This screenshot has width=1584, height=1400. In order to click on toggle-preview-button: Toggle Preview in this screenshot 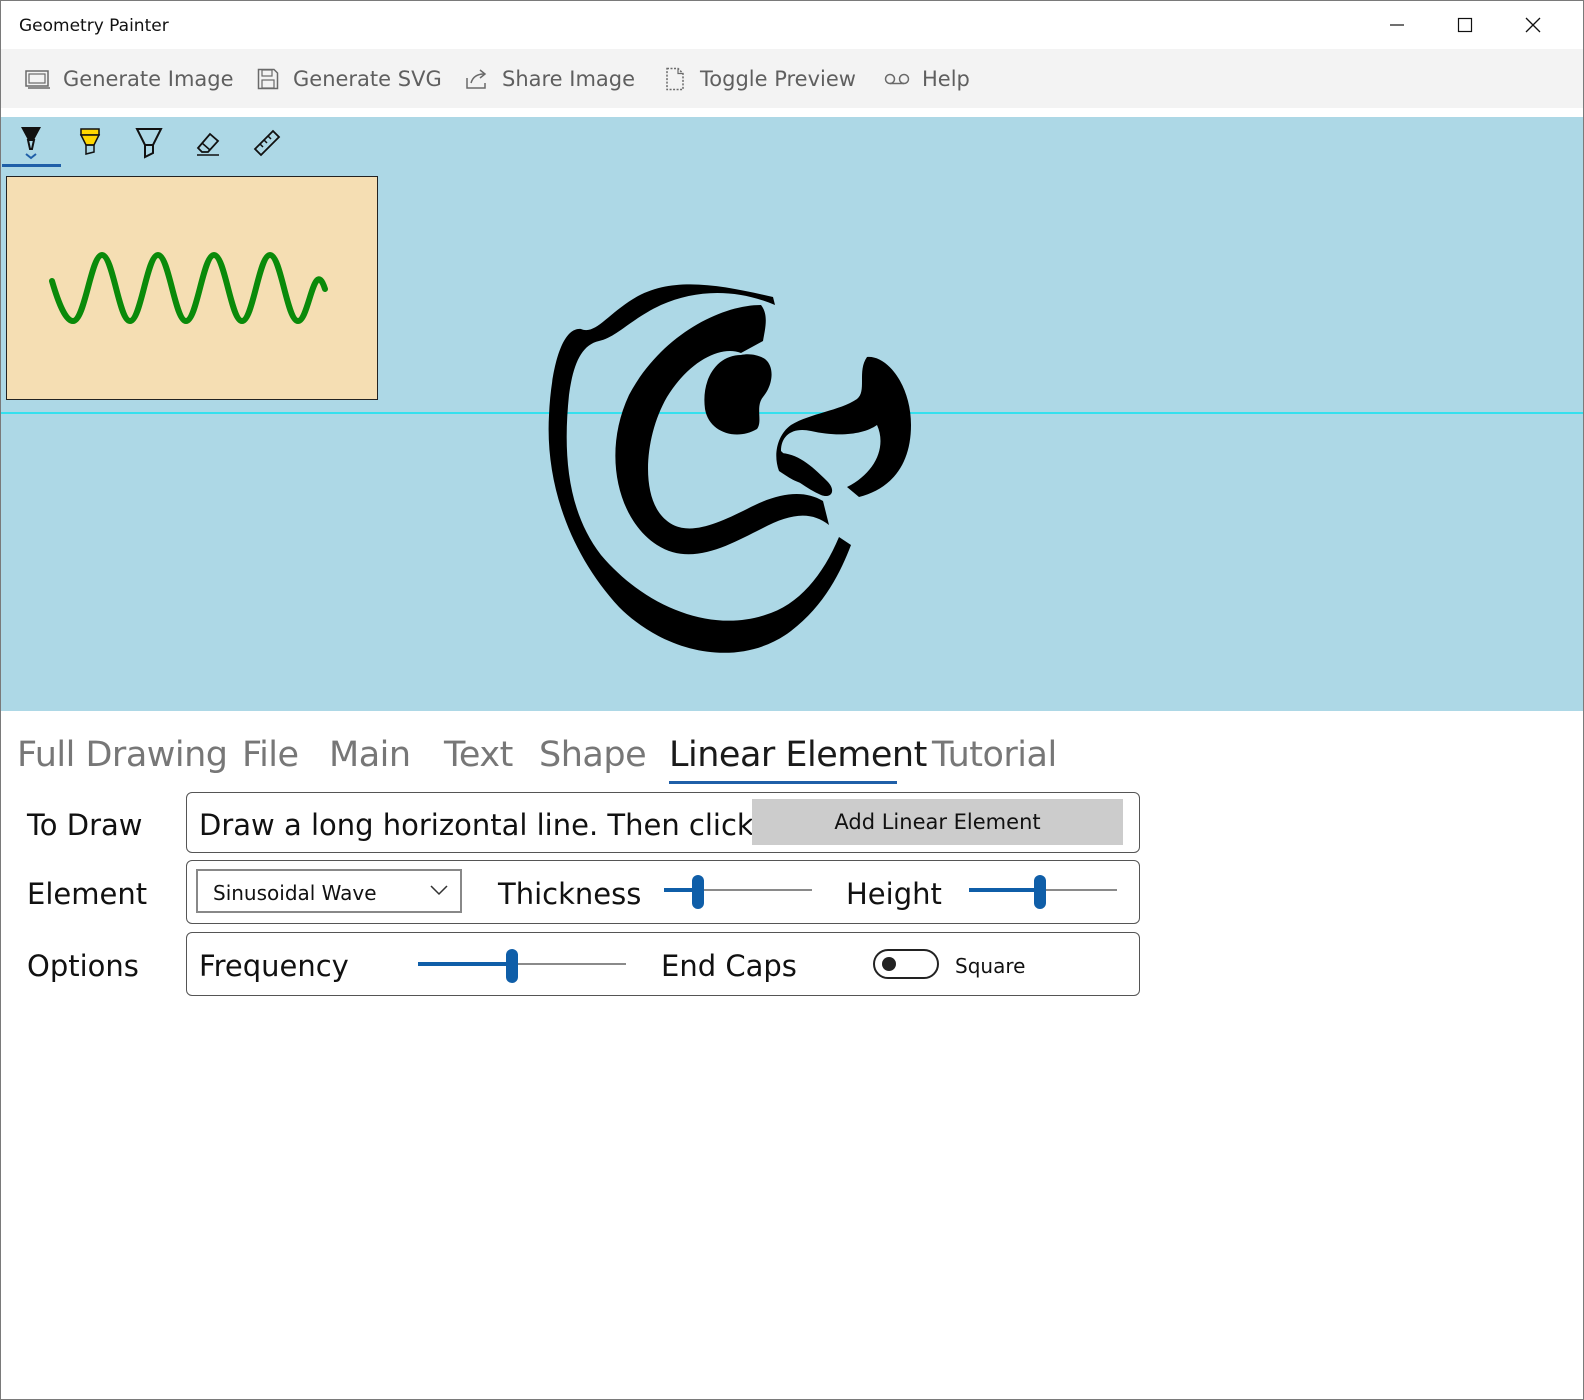, I will do `click(759, 78)`.